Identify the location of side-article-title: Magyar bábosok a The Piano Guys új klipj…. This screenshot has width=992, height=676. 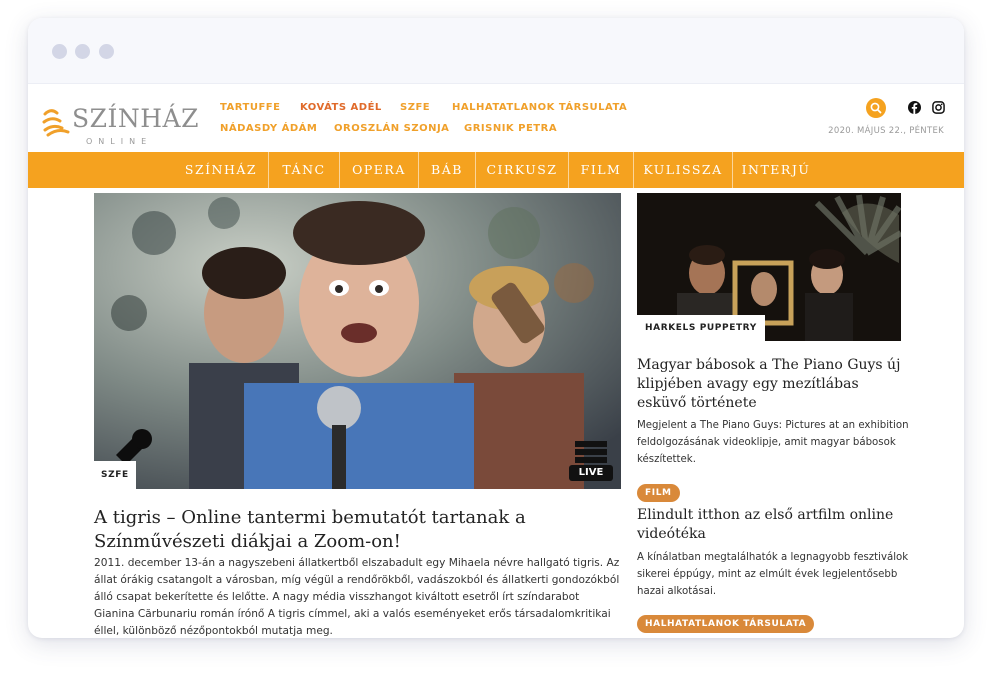
(772, 384).